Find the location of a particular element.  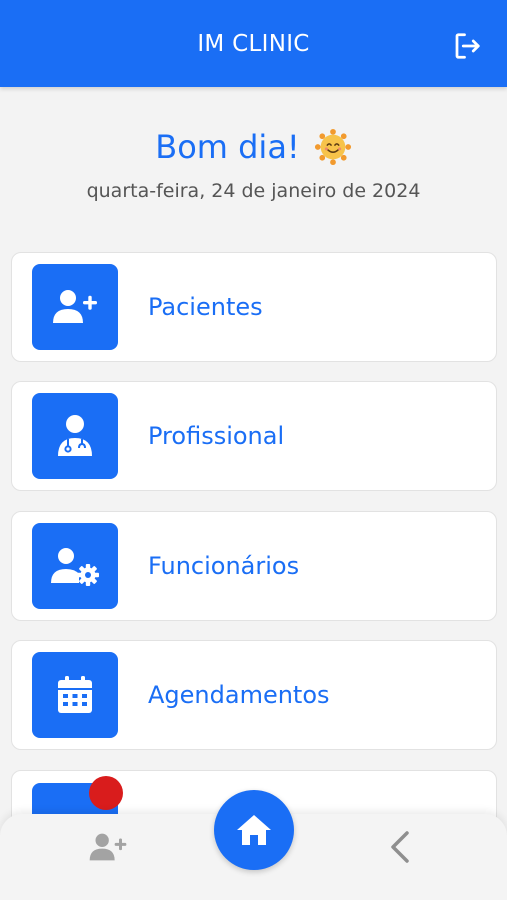

nav-add-patient-button is located at coordinates (108, 847).